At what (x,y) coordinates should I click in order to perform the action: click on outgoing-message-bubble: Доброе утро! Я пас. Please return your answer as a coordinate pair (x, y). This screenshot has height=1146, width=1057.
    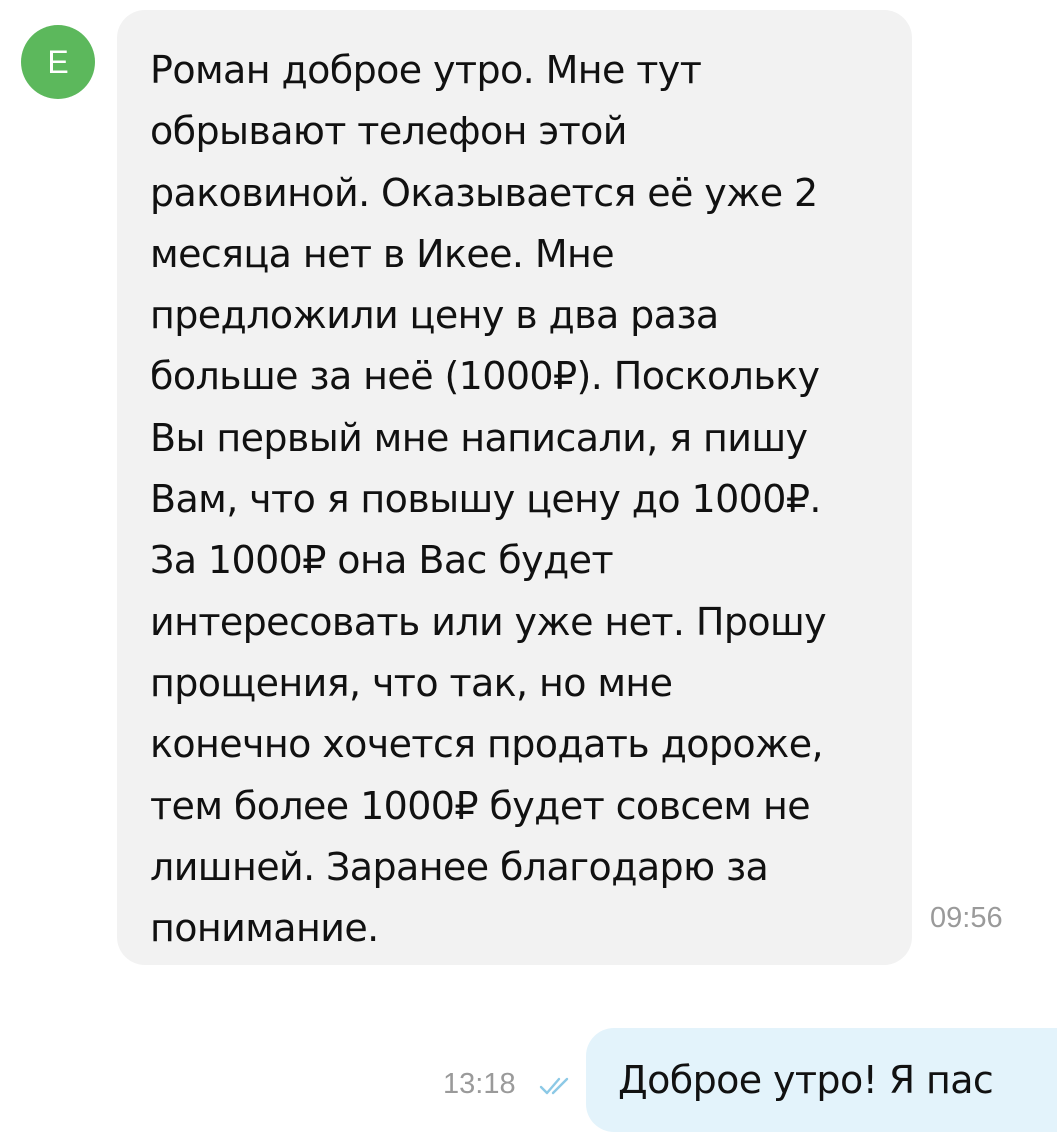
    Looking at the image, I should click on (821, 1080).